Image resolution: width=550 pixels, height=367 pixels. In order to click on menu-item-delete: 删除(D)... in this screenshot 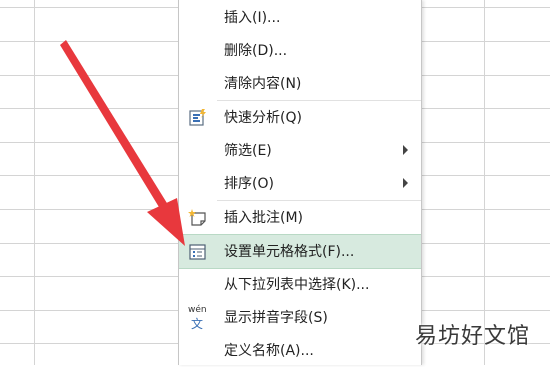, I will do `click(300, 50)`.